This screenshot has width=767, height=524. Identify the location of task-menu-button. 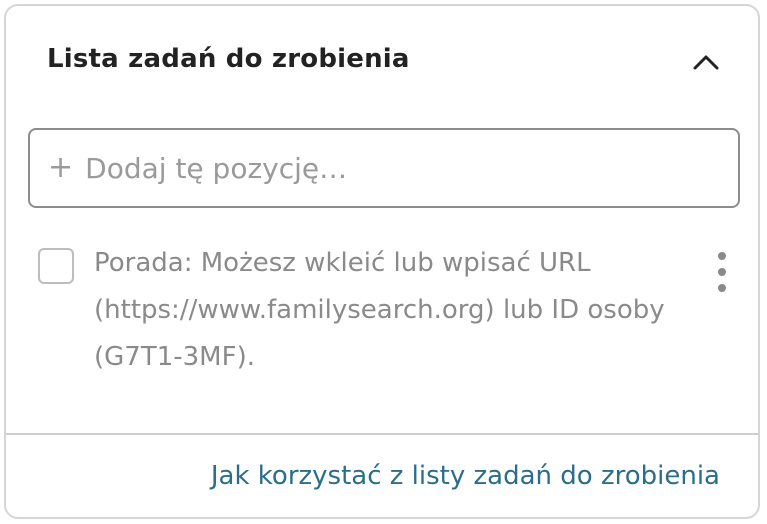
(722, 272).